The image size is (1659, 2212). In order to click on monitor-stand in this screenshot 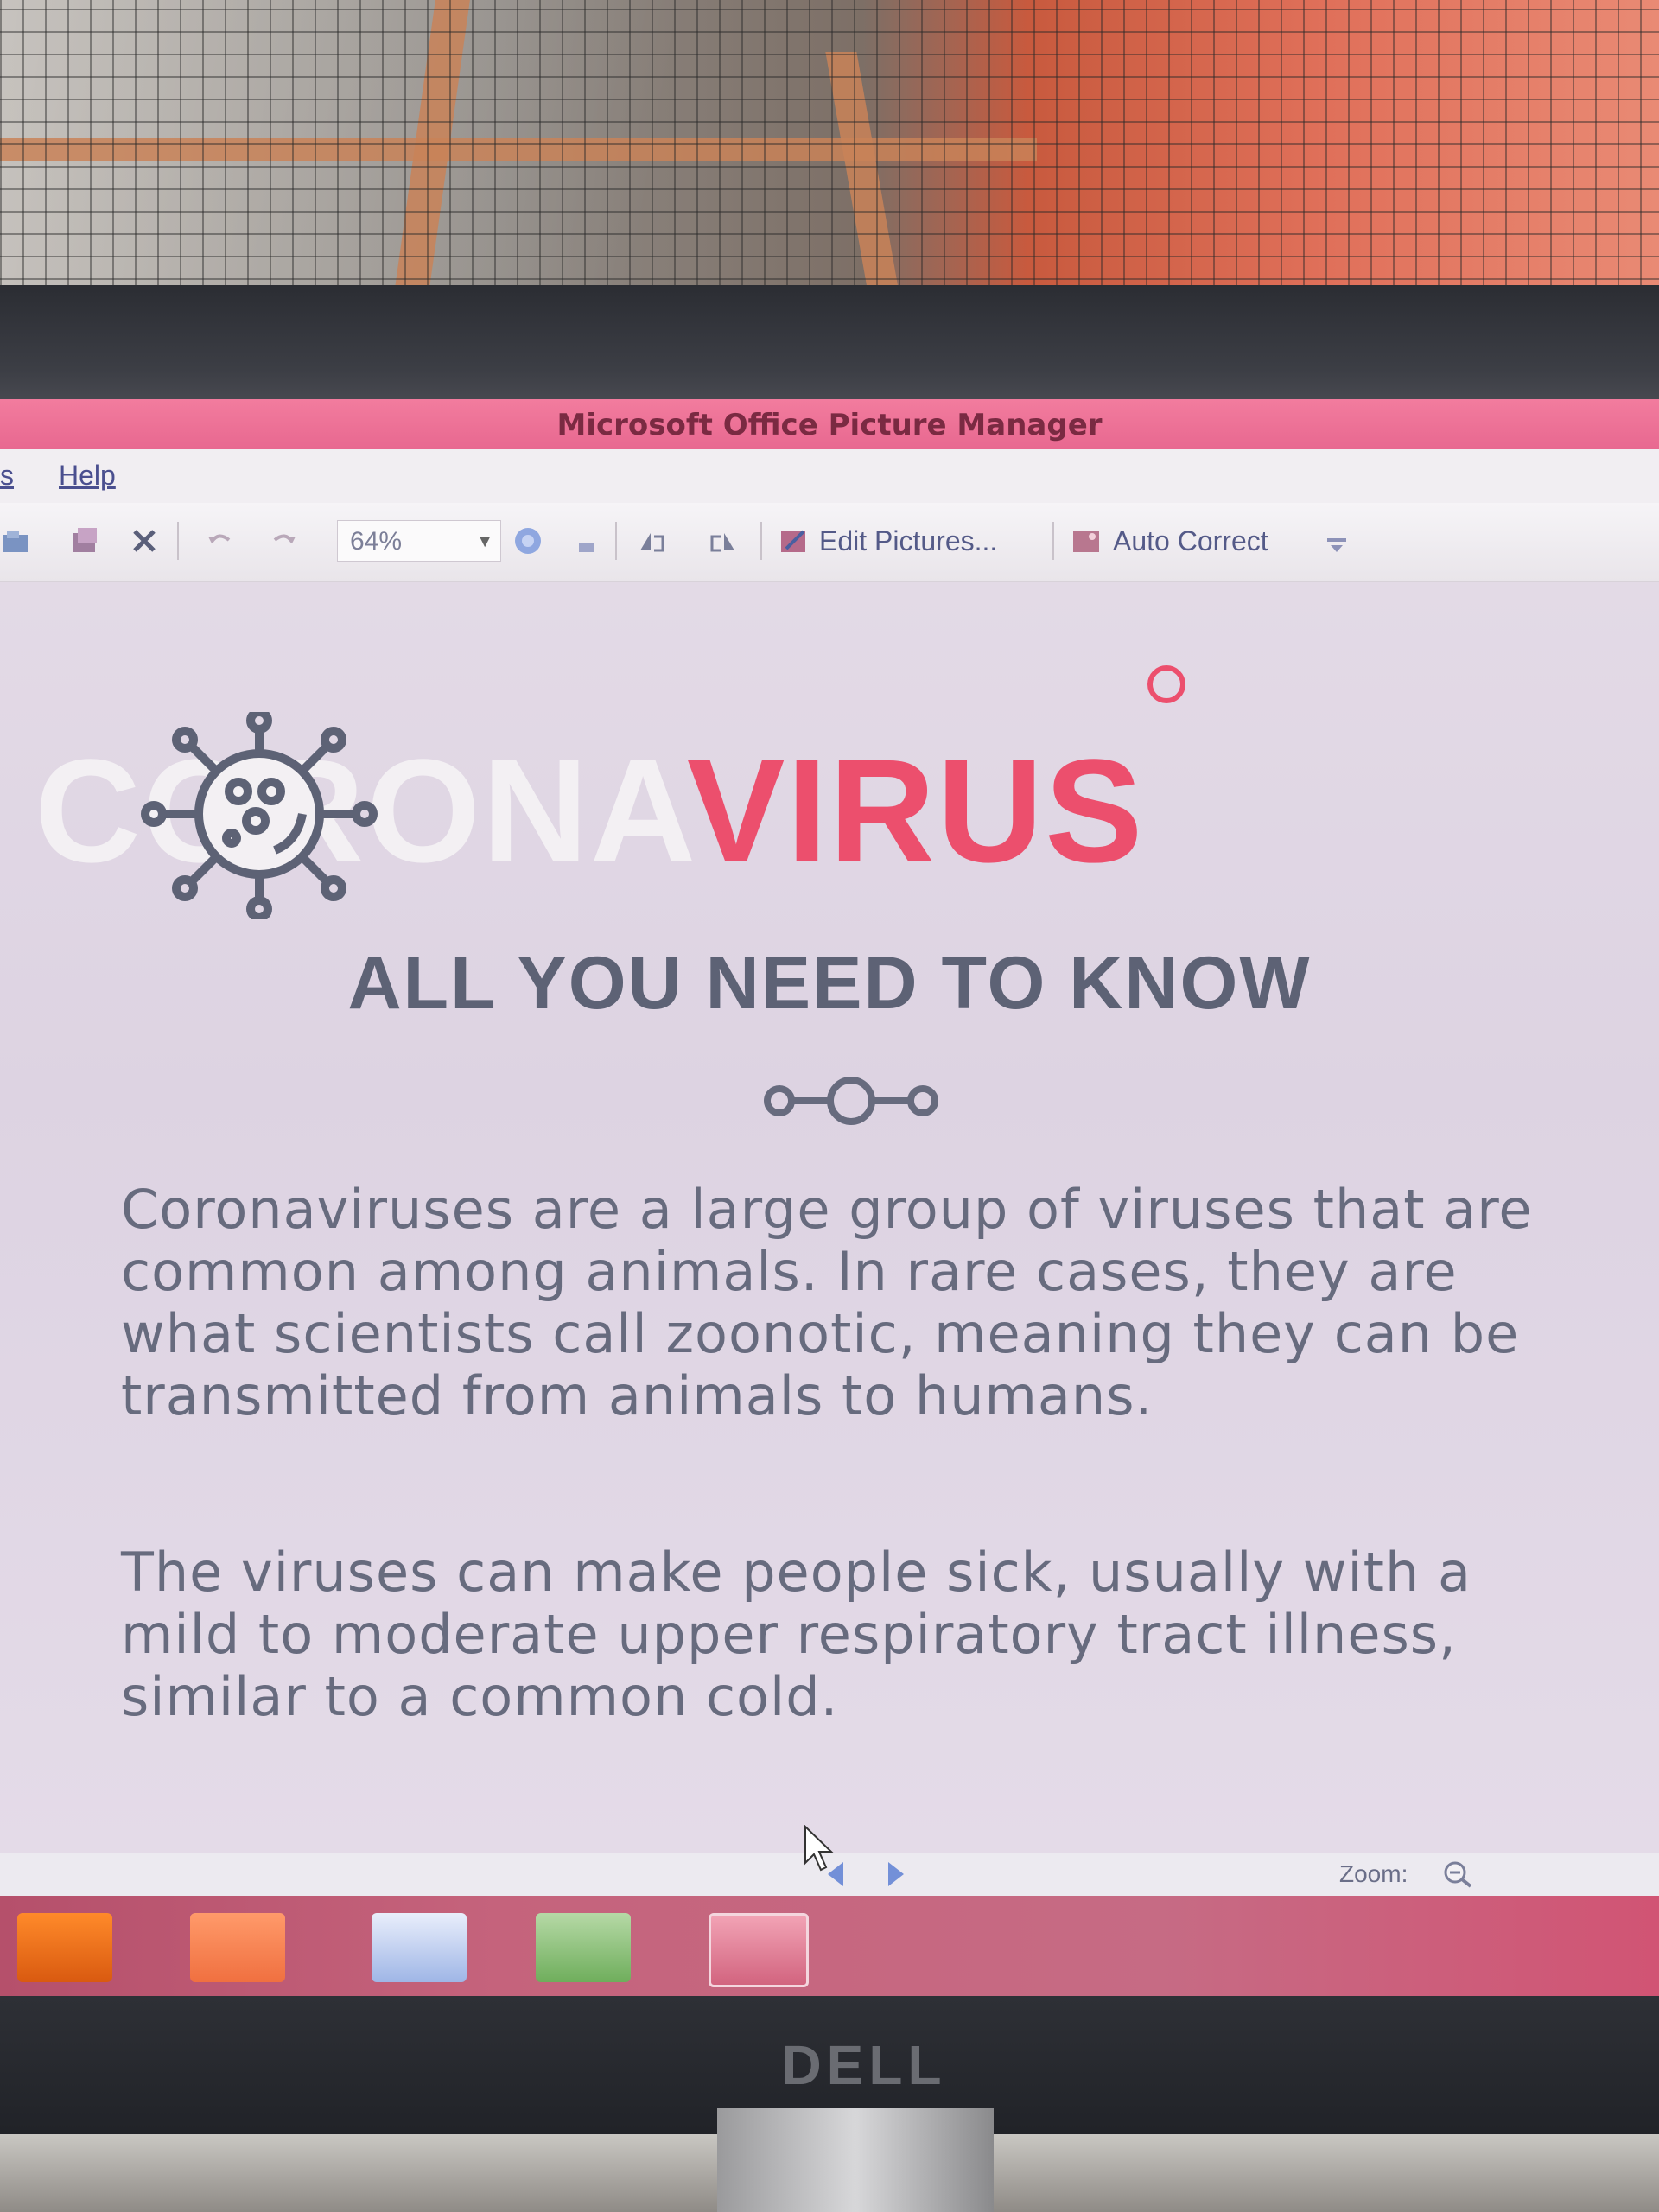, I will do `click(855, 2160)`.